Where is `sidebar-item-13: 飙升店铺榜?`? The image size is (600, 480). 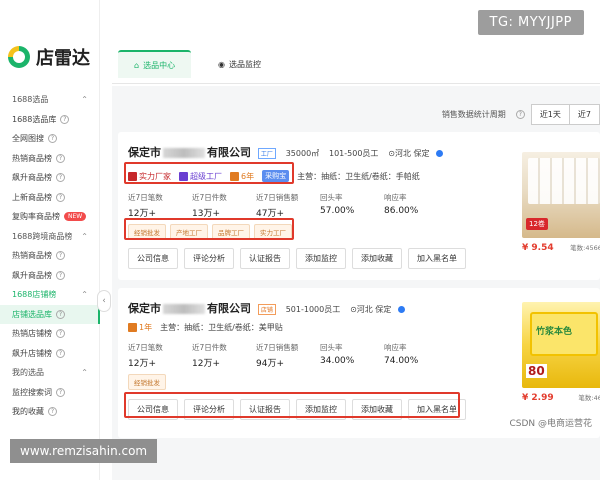
sidebar-item-13: 飙升店铺榜? is located at coordinates (50, 354).